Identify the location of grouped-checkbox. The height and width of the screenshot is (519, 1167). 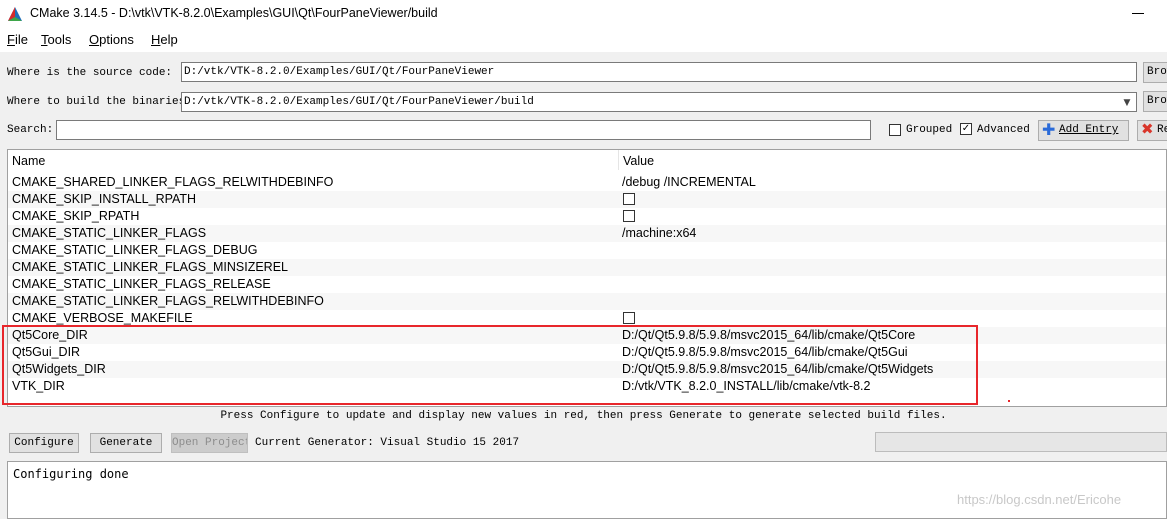
(895, 130).